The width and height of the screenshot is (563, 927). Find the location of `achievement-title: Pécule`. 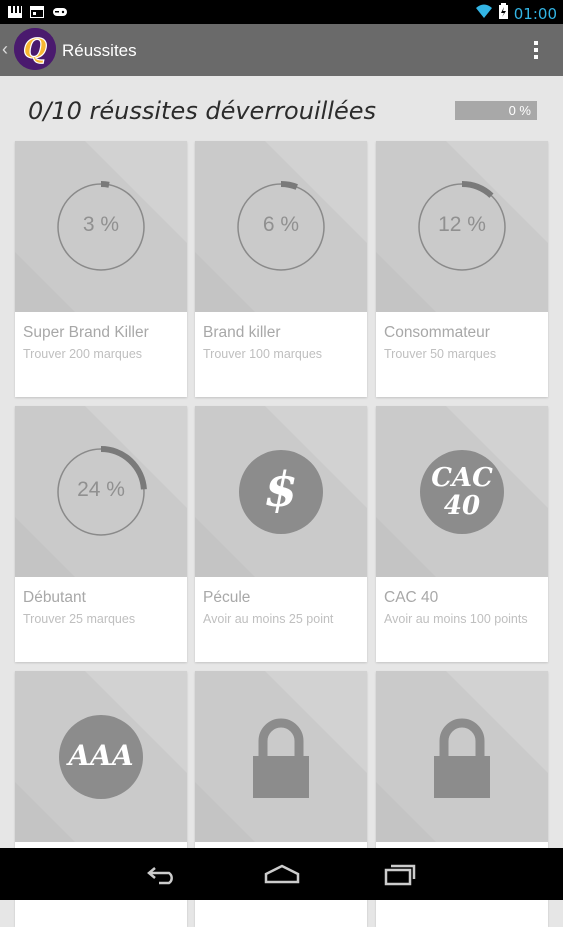

achievement-title: Pécule is located at coordinates (227, 597).